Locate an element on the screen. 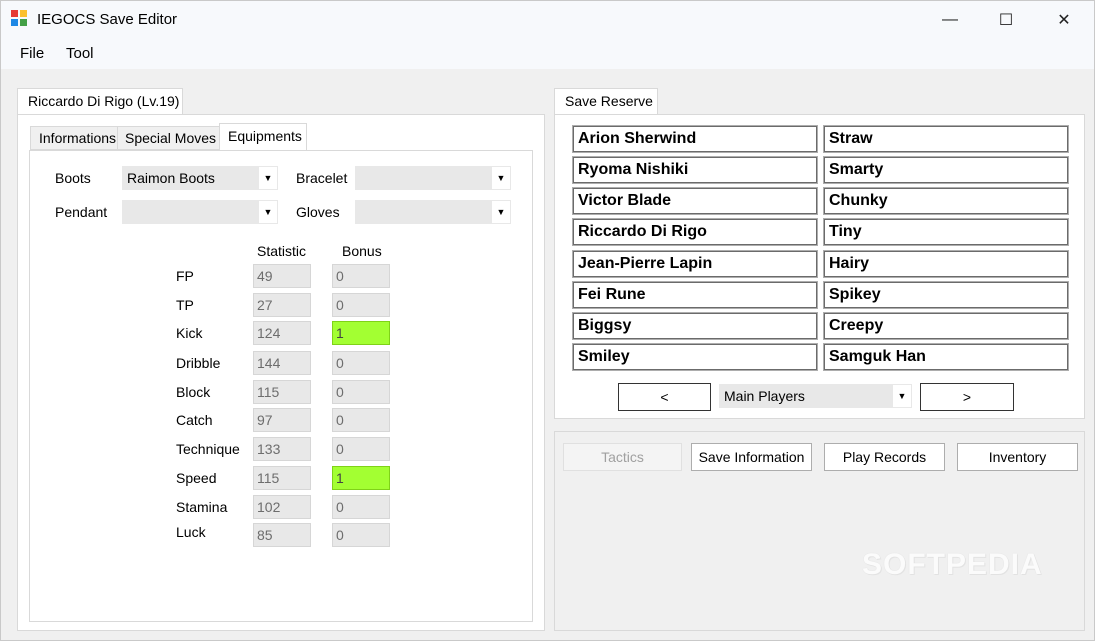 The image size is (1095, 641). prev-page-button: < is located at coordinates (664, 397).